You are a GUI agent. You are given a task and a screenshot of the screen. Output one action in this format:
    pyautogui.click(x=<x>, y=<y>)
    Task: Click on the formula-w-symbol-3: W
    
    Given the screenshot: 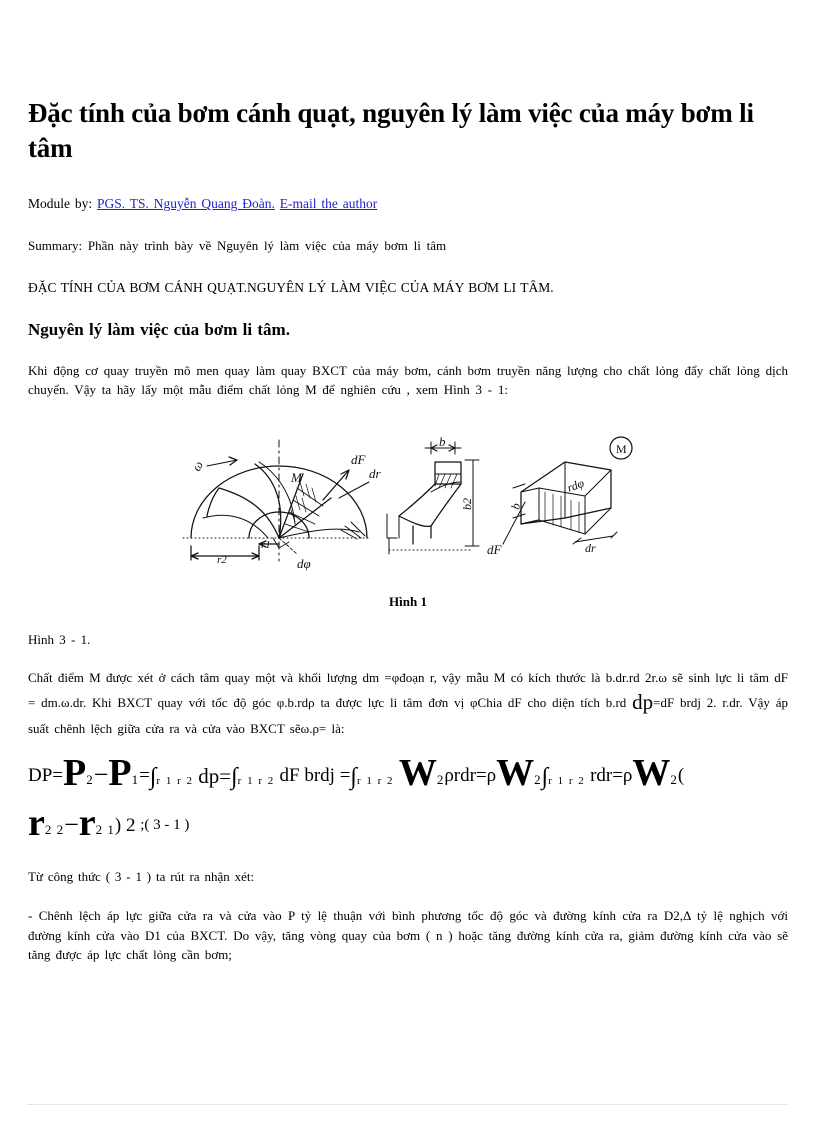 What is the action you would take?
    pyautogui.click(x=651, y=773)
    